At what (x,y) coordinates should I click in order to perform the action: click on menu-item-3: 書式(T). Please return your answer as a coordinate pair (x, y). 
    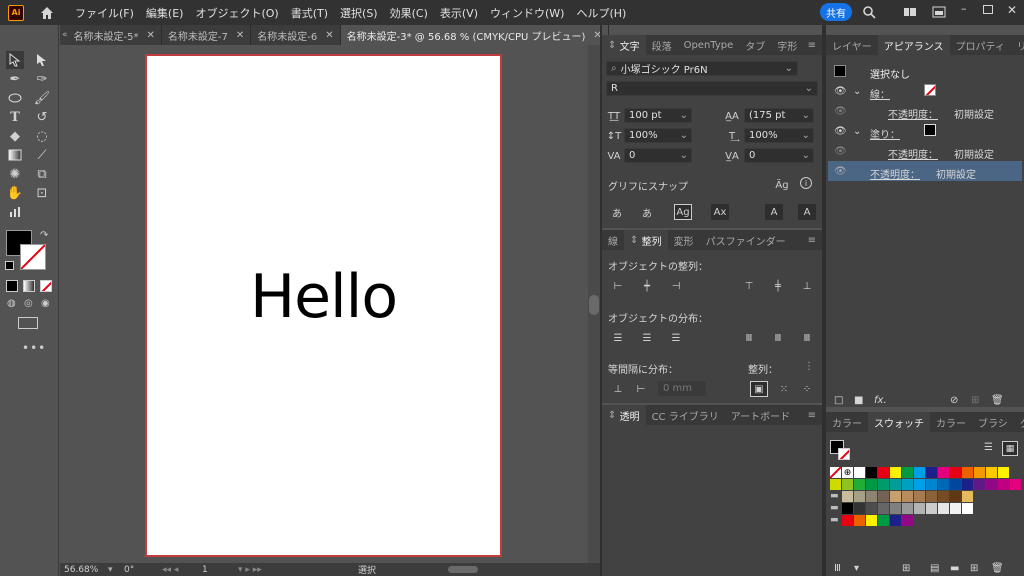
    Looking at the image, I should click on (309, 13).